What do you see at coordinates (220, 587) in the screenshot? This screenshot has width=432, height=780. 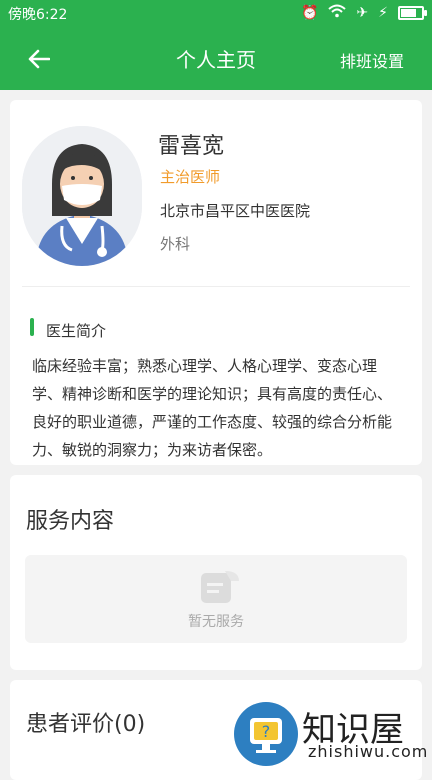 I see `empty-document-icon` at bounding box center [220, 587].